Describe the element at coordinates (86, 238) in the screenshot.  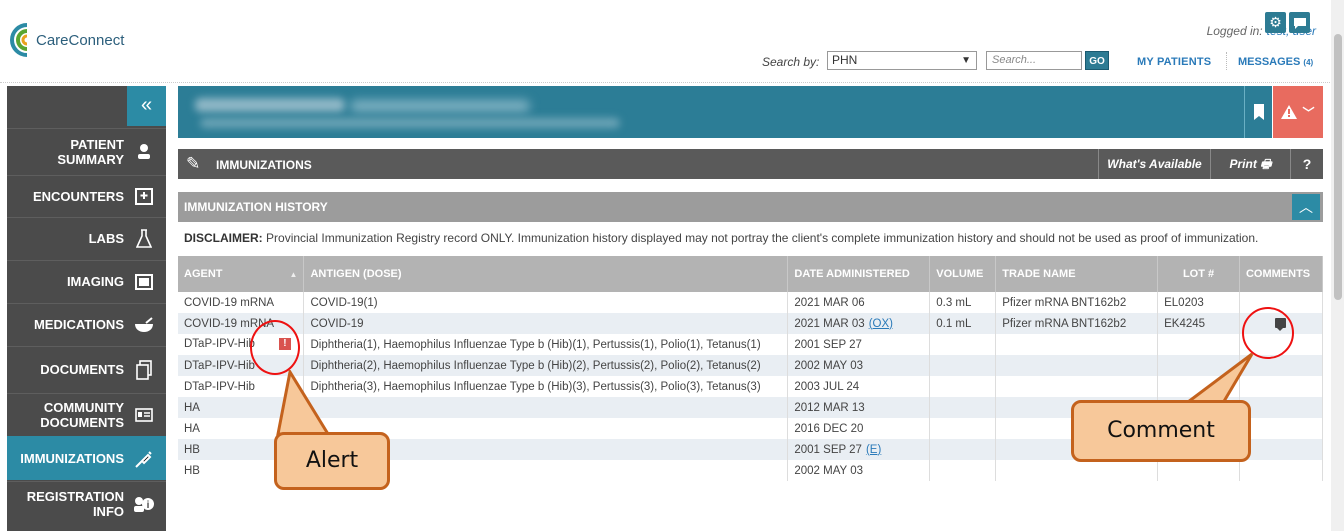
I see `sidebar-item-labs: LABS` at that location.